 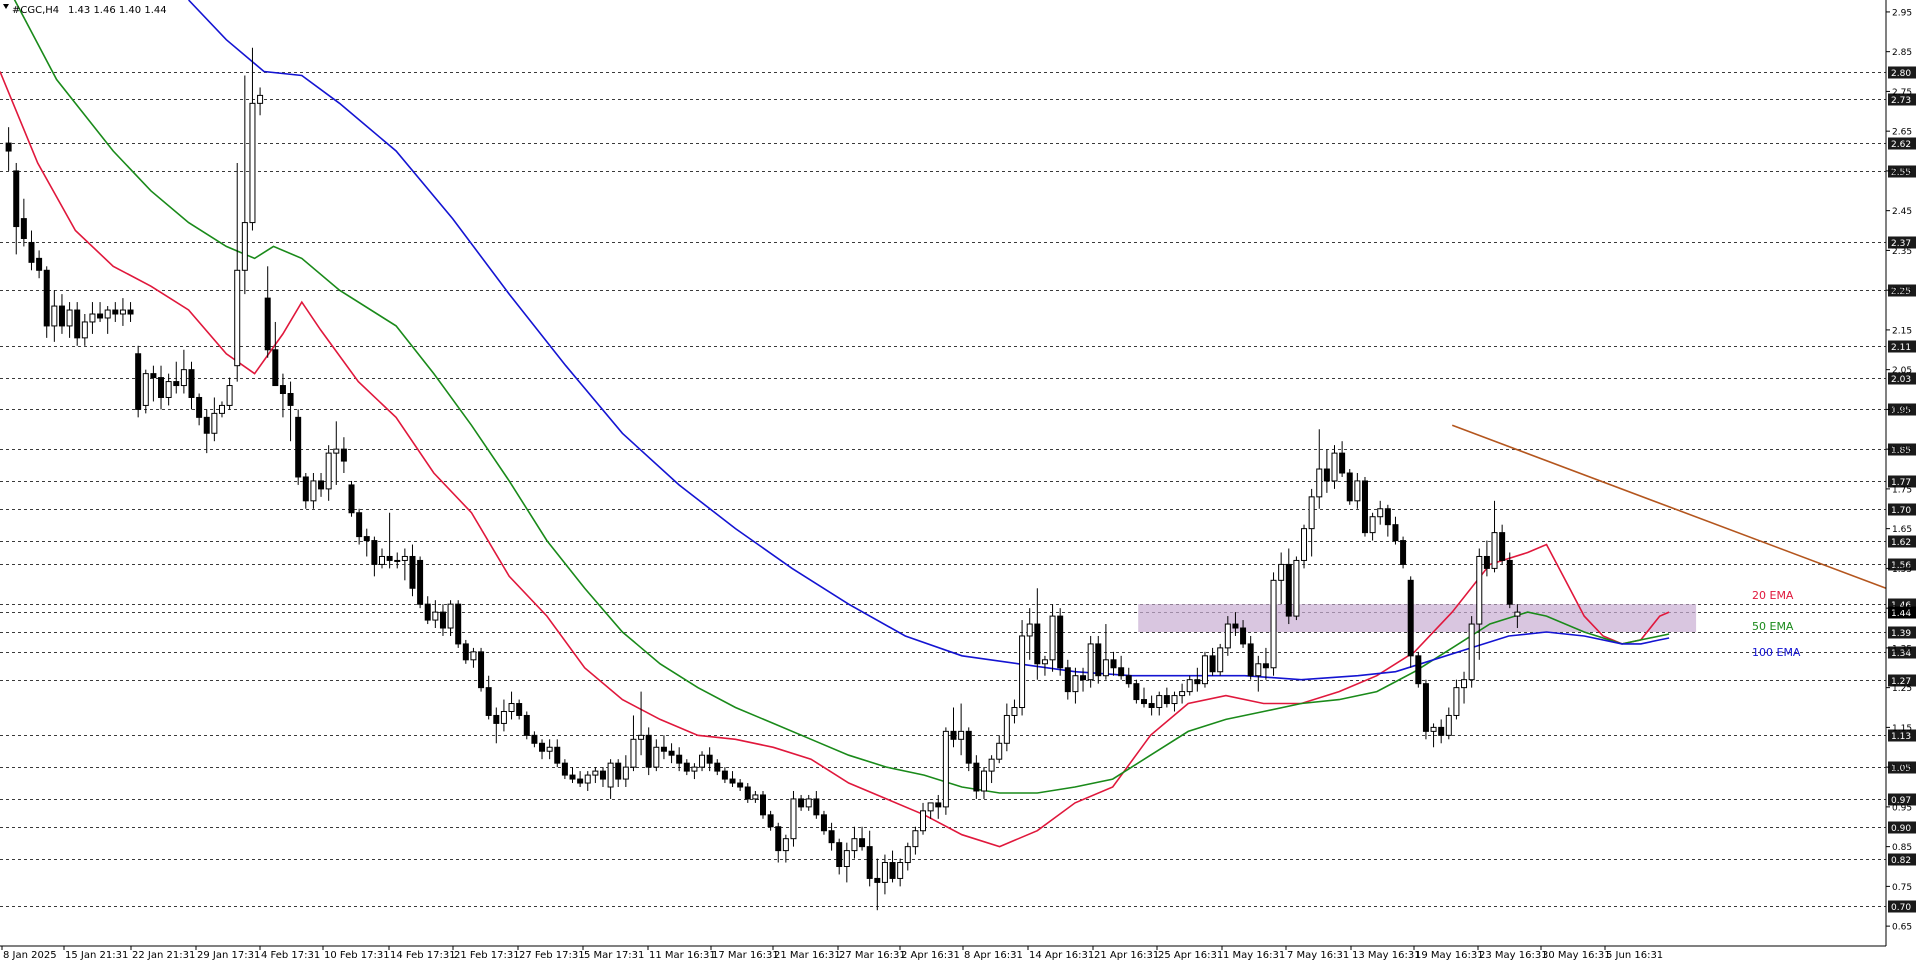 What do you see at coordinates (1902, 292) in the screenshot?
I see `y-tick-label: 2.25` at bounding box center [1902, 292].